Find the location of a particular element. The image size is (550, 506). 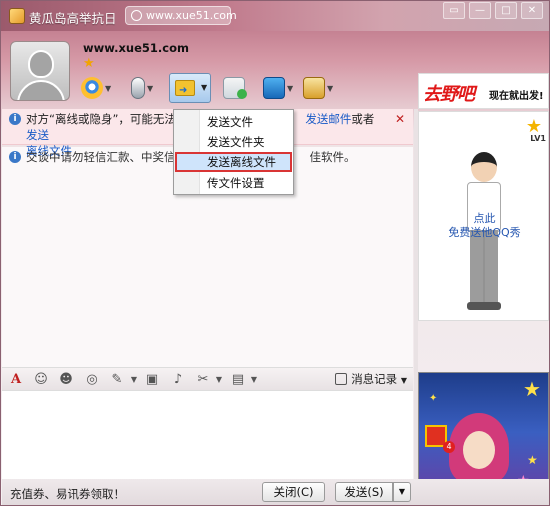

menu-item-send-offline-file: 发送离线文件 is located at coordinates (233, 162).